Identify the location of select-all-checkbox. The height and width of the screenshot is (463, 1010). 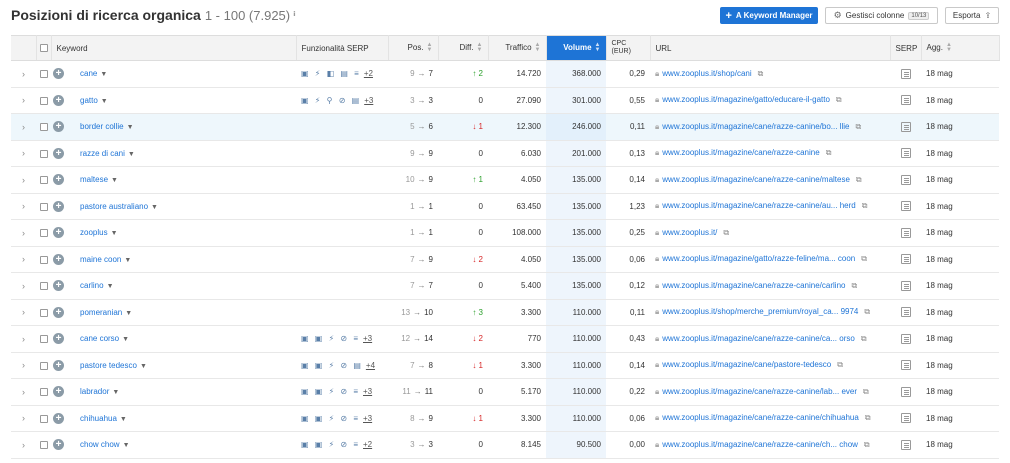
(43, 48).